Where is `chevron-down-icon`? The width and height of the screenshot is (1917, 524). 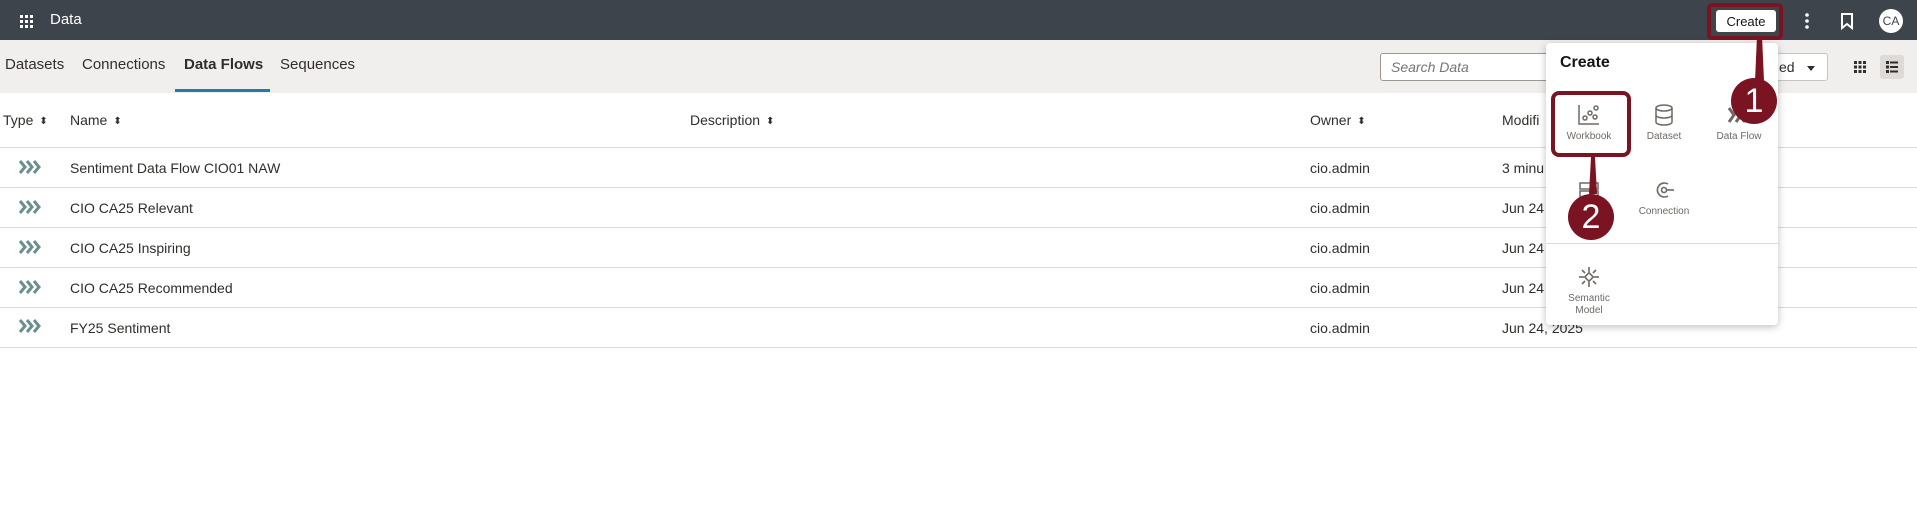
chevron-down-icon is located at coordinates (1811, 68).